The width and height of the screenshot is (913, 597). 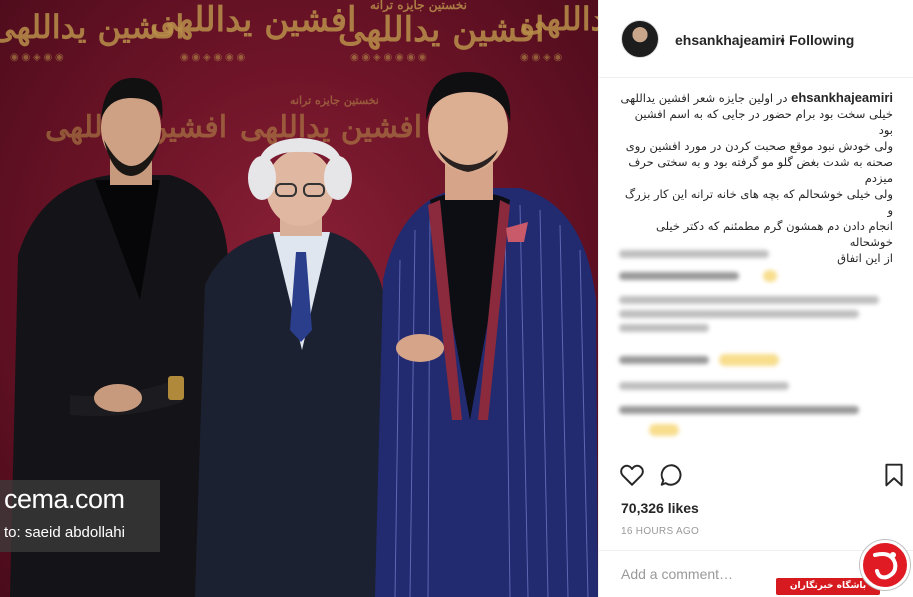 I want to click on heart-icon, so click(x=632, y=475).